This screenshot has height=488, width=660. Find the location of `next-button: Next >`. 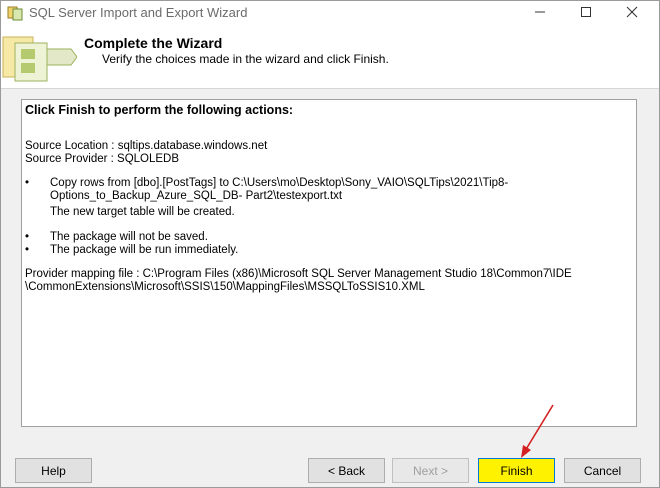

next-button: Next > is located at coordinates (430, 470).